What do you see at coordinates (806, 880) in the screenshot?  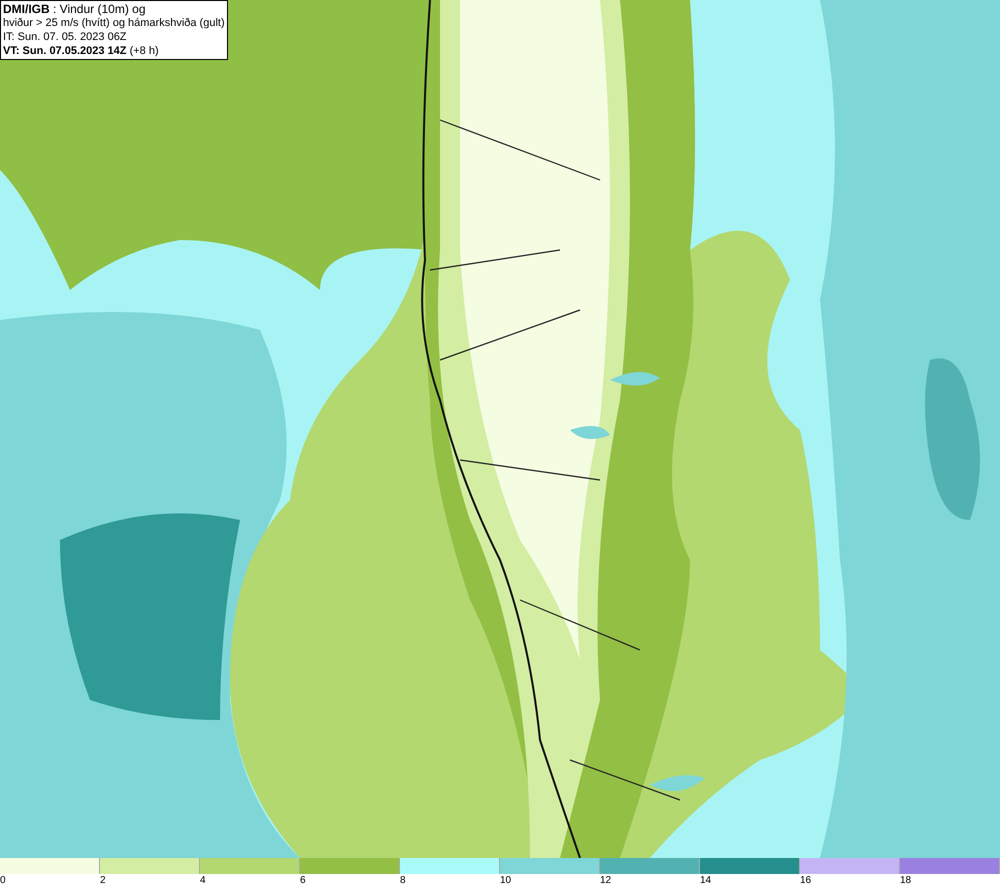 I see `legend-label: 16` at bounding box center [806, 880].